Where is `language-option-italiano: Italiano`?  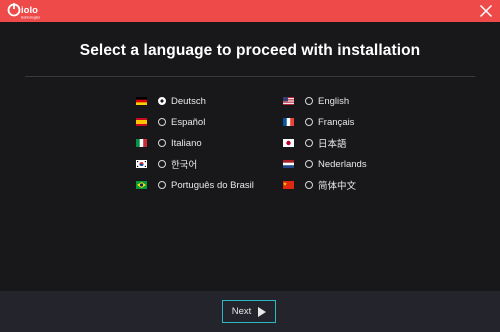 language-option-italiano: Italiano is located at coordinates (169, 143).